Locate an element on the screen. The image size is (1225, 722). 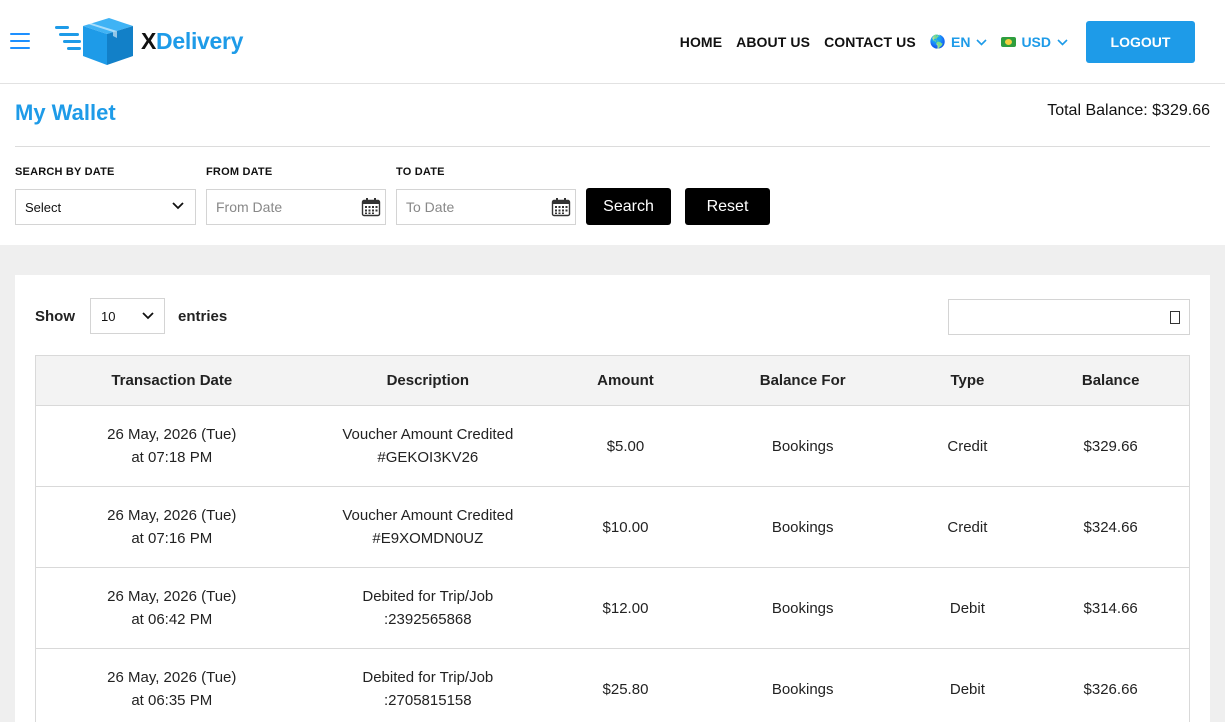
logo-text: XDelivery is located at coordinates (192, 40).